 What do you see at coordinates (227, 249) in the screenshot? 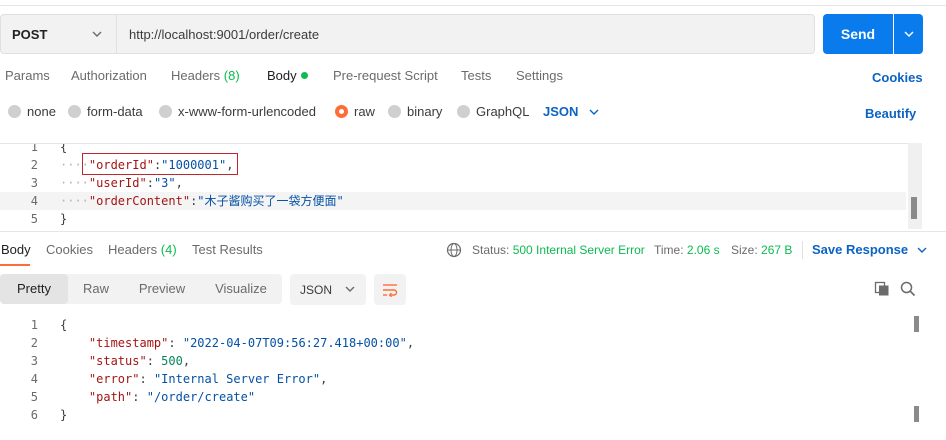
I see `resp-tab-test-results: Test Results` at bounding box center [227, 249].